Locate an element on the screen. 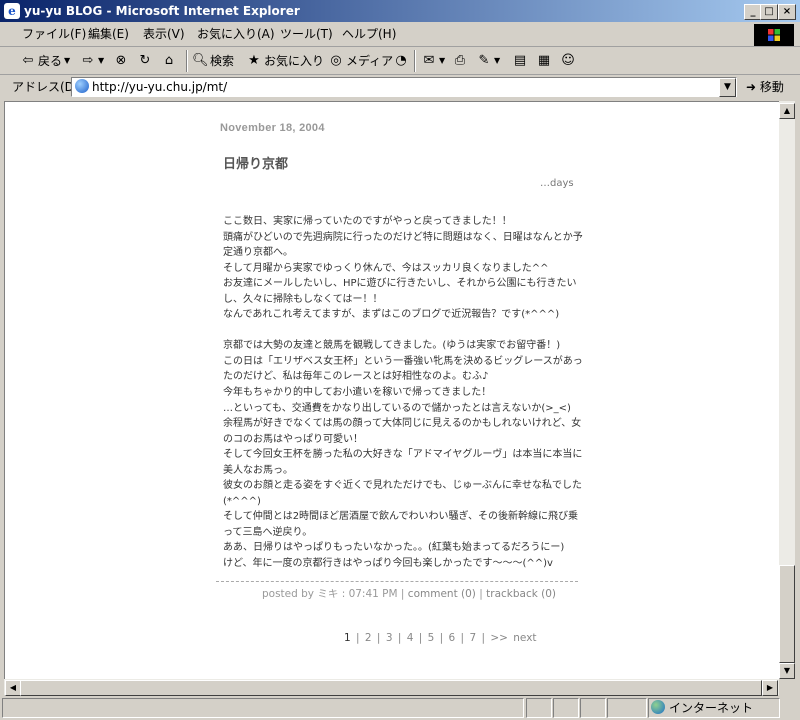 This screenshot has width=800, height=720. page-link: 6 is located at coordinates (452, 638).